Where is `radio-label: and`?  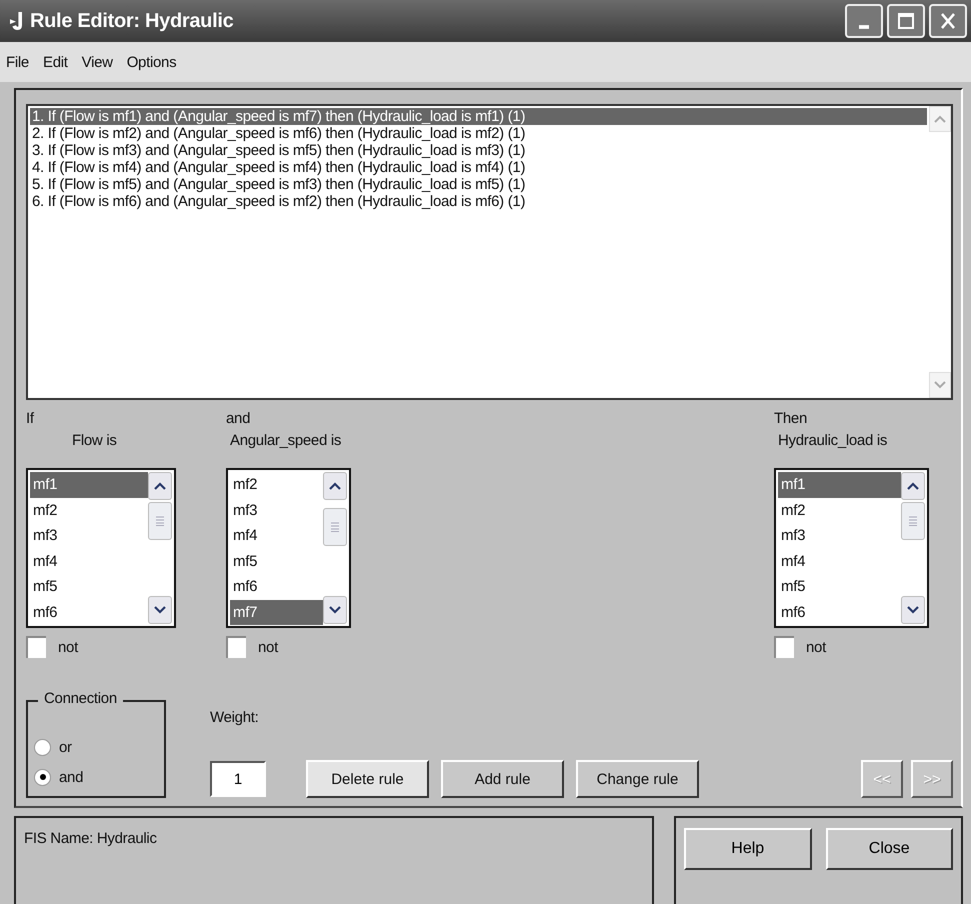
radio-label: and is located at coordinates (71, 777).